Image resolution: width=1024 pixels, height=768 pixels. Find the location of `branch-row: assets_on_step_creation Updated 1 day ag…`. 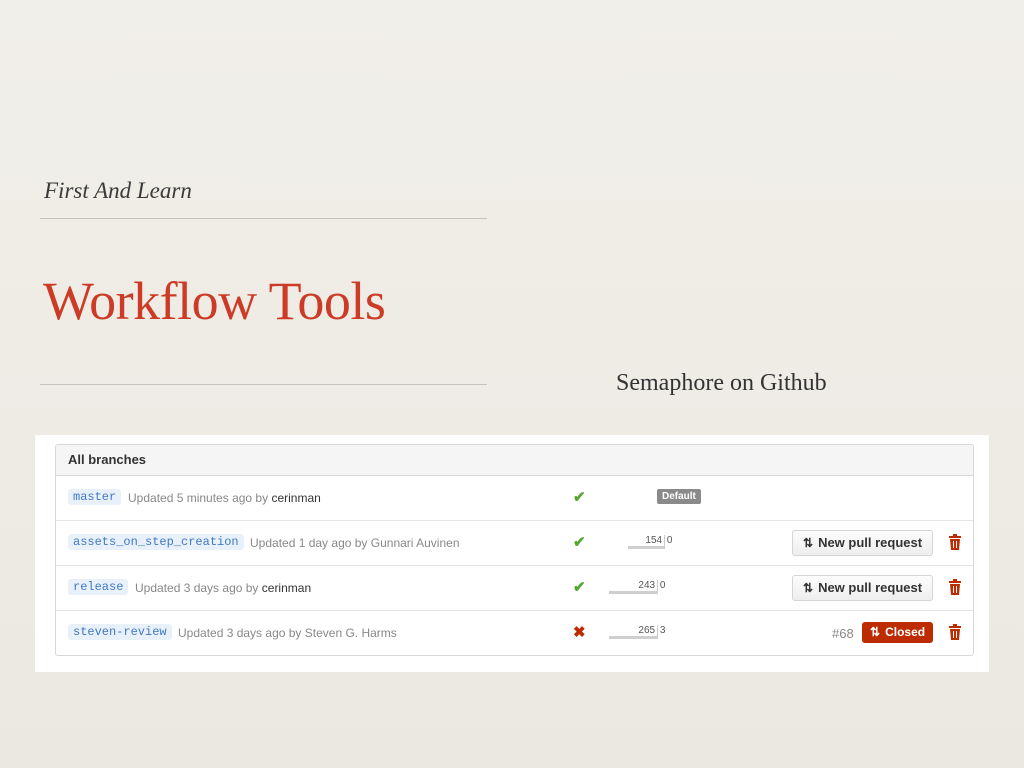

branch-row: assets_on_step_creation Updated 1 day ag… is located at coordinates (514, 543).